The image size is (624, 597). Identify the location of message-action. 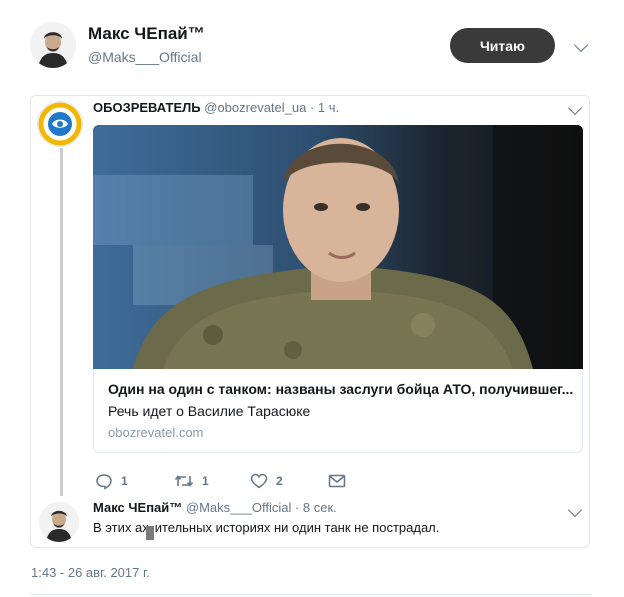
(337, 481).